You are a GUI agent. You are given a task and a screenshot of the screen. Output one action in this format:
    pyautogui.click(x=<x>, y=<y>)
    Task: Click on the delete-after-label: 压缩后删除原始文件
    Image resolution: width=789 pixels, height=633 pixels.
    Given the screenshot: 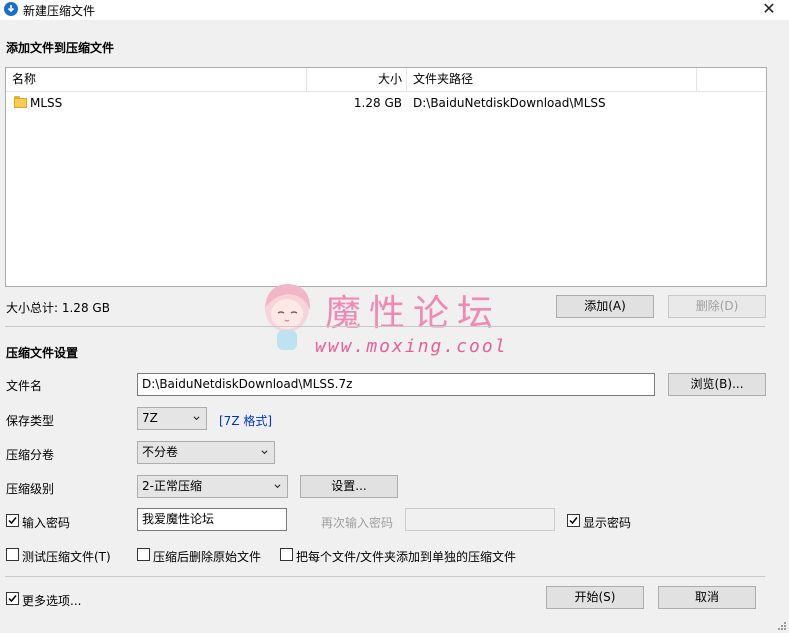 What is the action you would take?
    pyautogui.click(x=207, y=556)
    